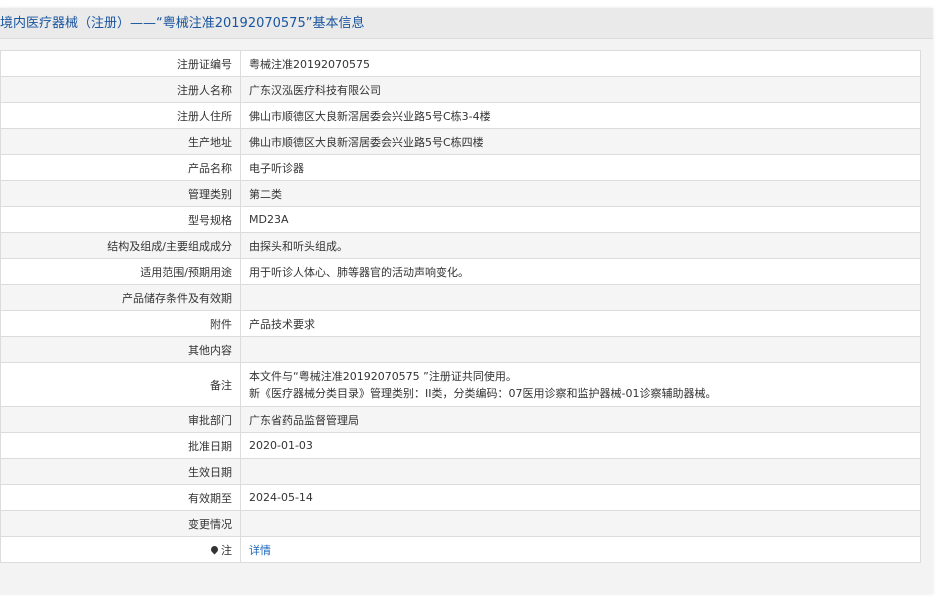 This screenshot has height=600, width=940. What do you see at coordinates (580, 297) in the screenshot?
I see `row-value-storage-conditions` at bounding box center [580, 297].